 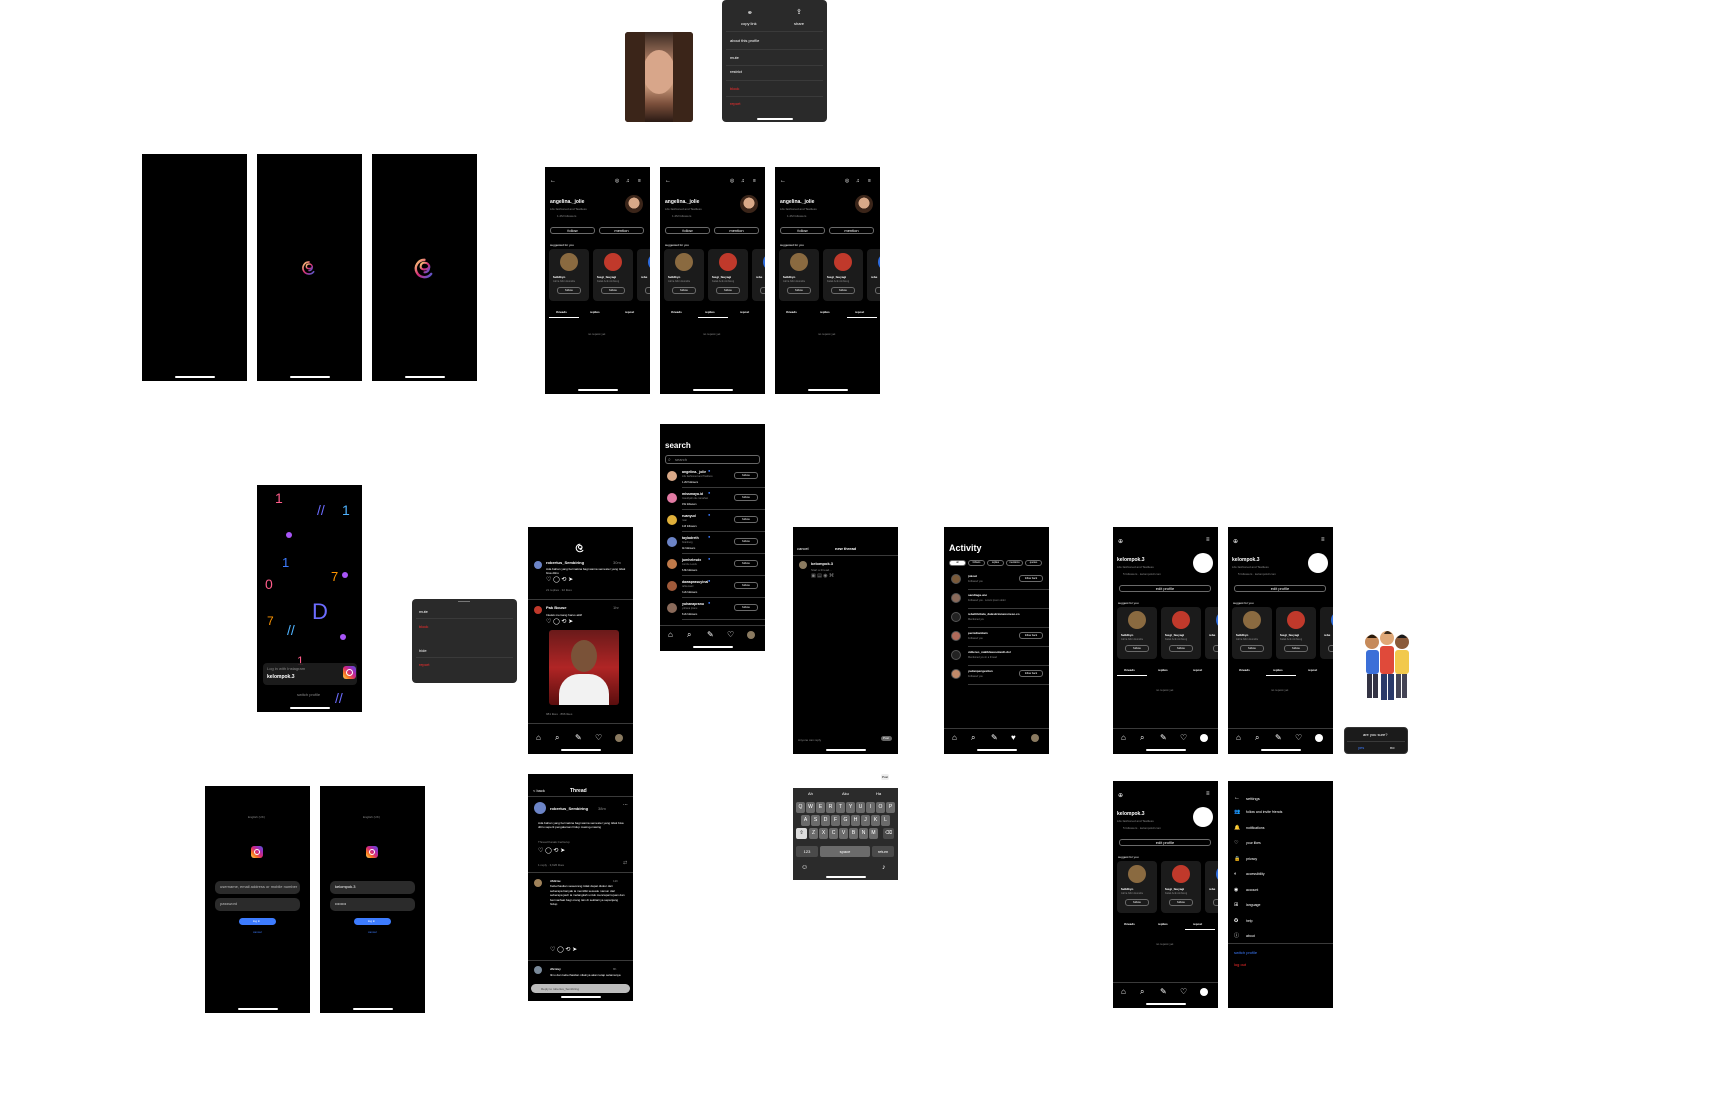 I want to click on key-n: N, so click(x=863, y=833).